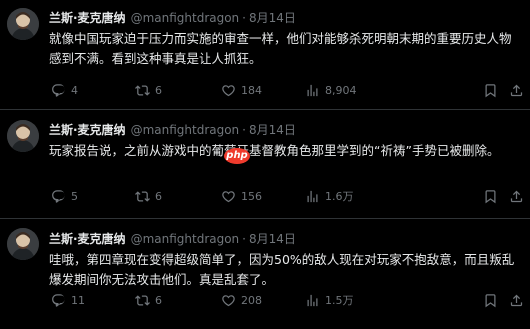  What do you see at coordinates (74, 196) in the screenshot?
I see `reply-count: 5` at bounding box center [74, 196].